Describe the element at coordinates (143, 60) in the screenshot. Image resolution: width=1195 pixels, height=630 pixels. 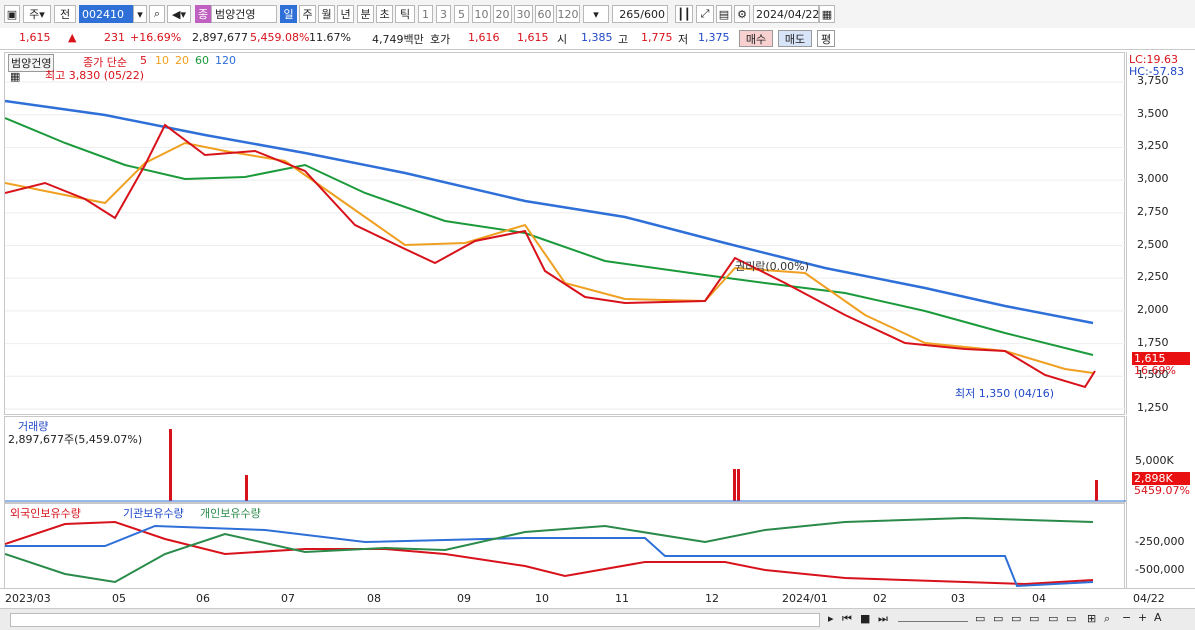
I see `ma-legend-5: 5` at that location.